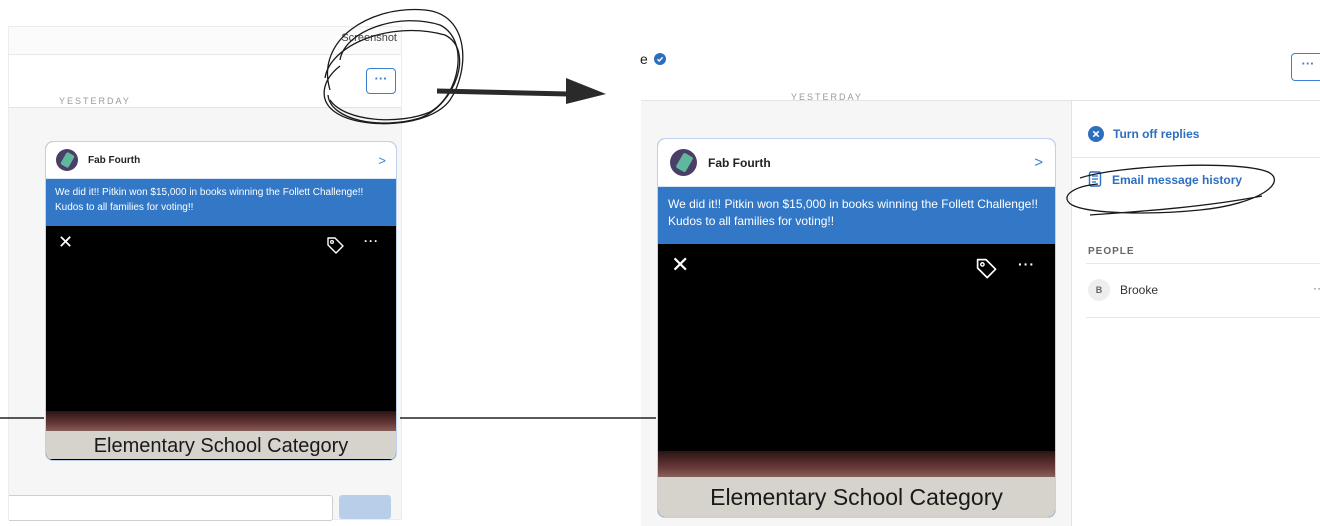 This screenshot has width=1320, height=526. I want to click on people-heading: PEOPLE, so click(1111, 251).